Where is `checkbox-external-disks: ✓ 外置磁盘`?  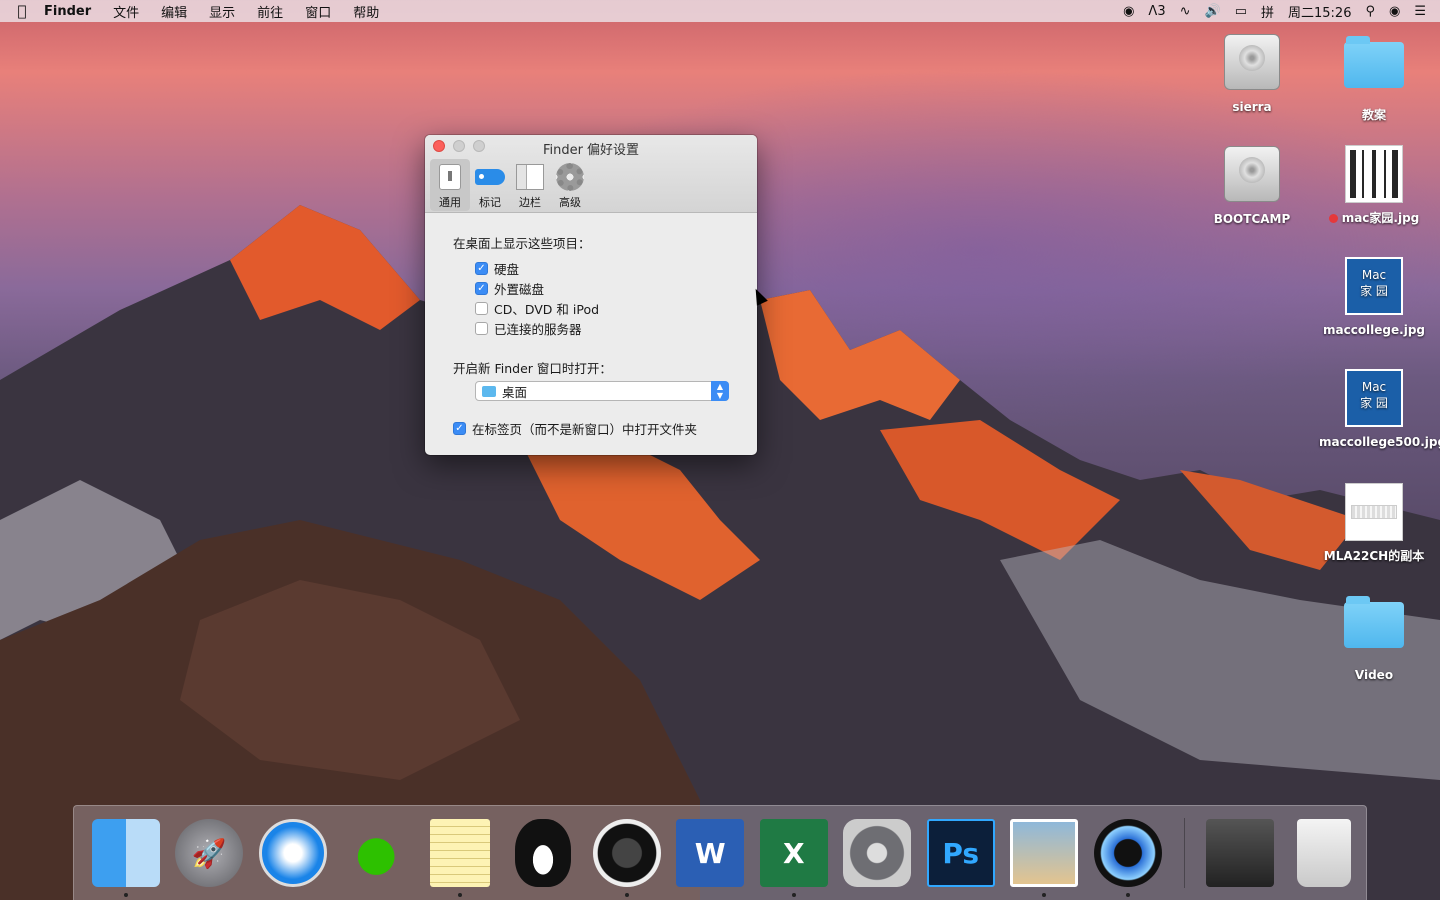
checkbox-external-disks: ✓ 外置磁盘 is located at coordinates (591, 288).